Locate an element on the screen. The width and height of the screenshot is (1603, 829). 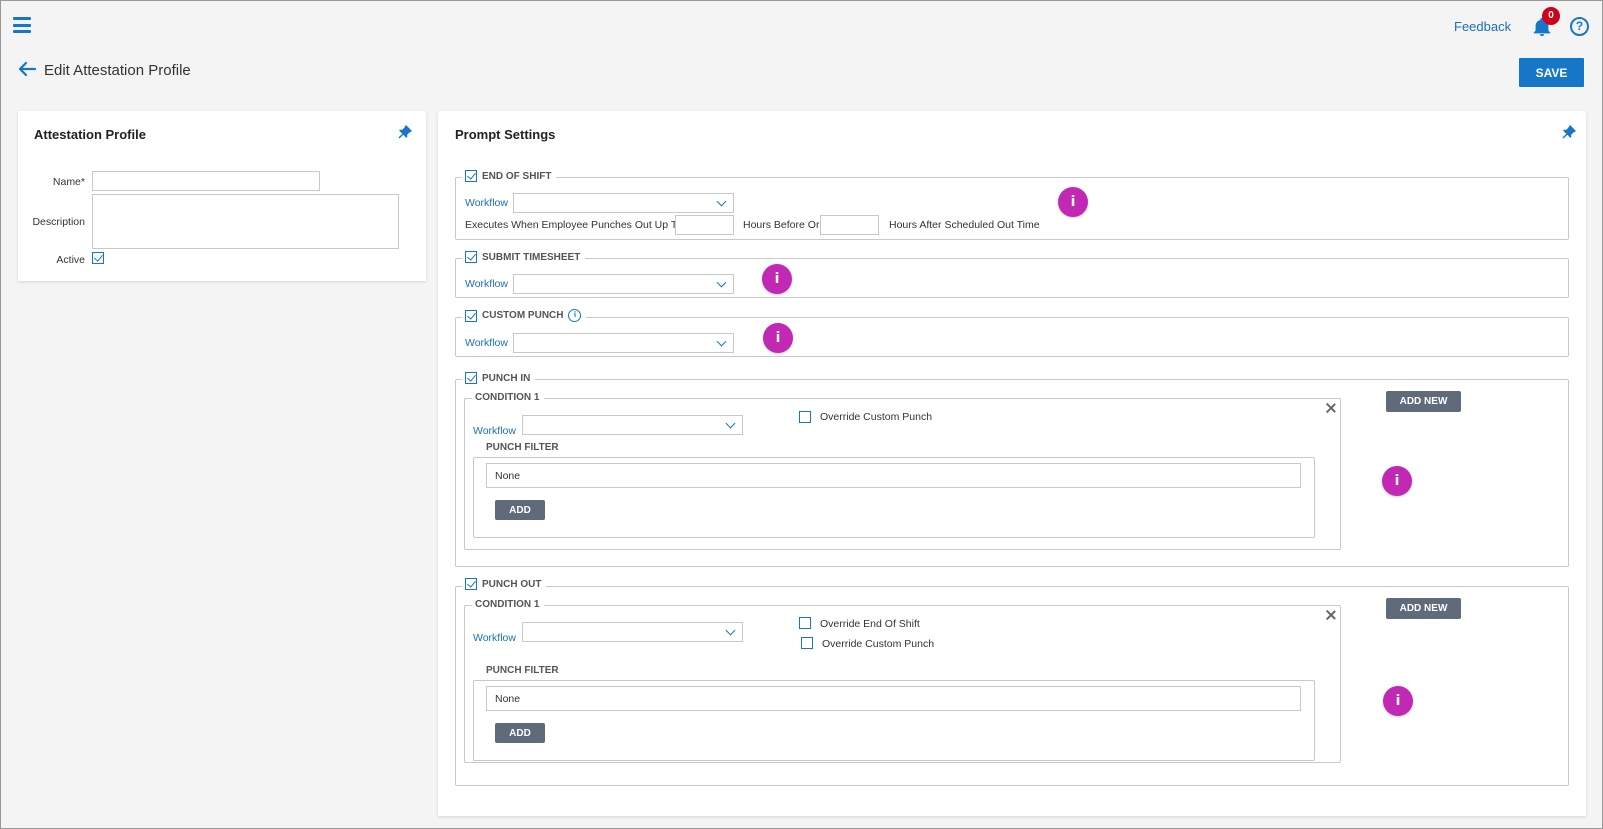
override-end-of-shift-checkbox is located at coordinates (805, 623).